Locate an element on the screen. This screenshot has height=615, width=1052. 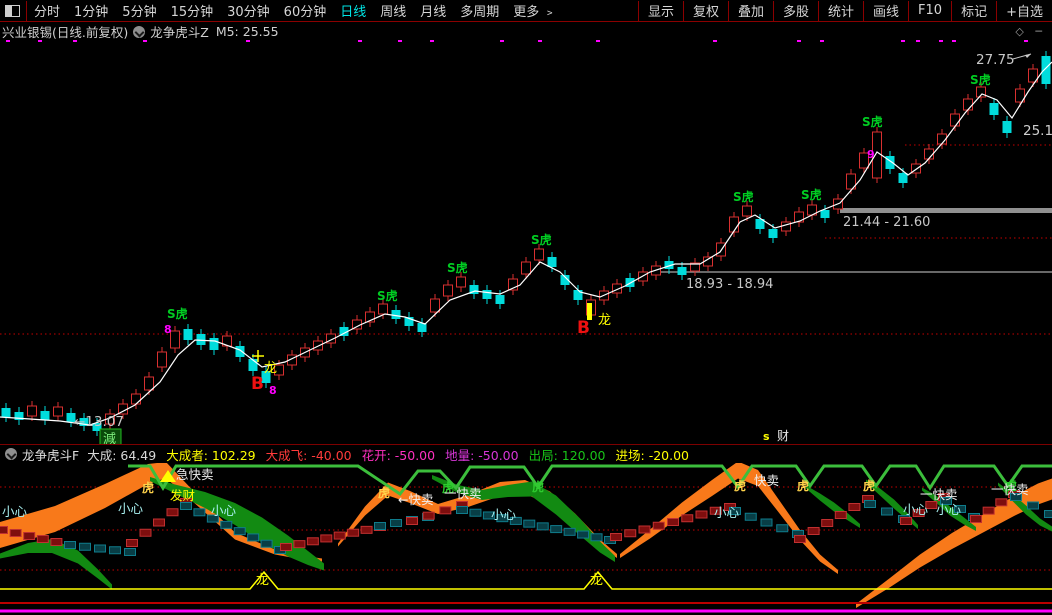
toolbar-button-多股: 多股 is located at coordinates (796, 10).